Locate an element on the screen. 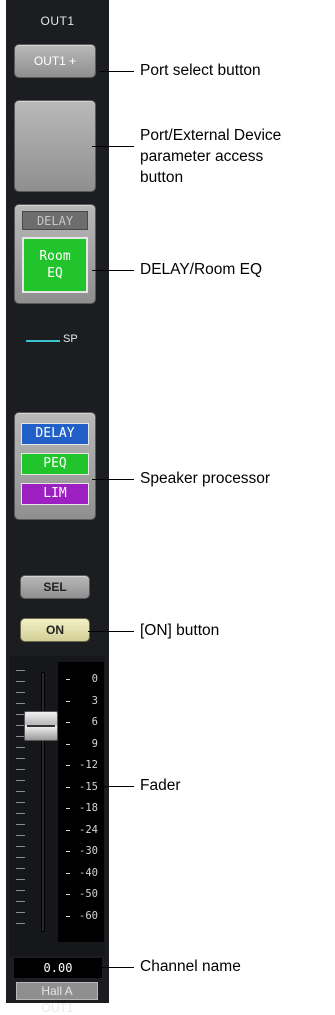 The image size is (335, 1015). fader-scale-label: -18 is located at coordinates (88, 808).